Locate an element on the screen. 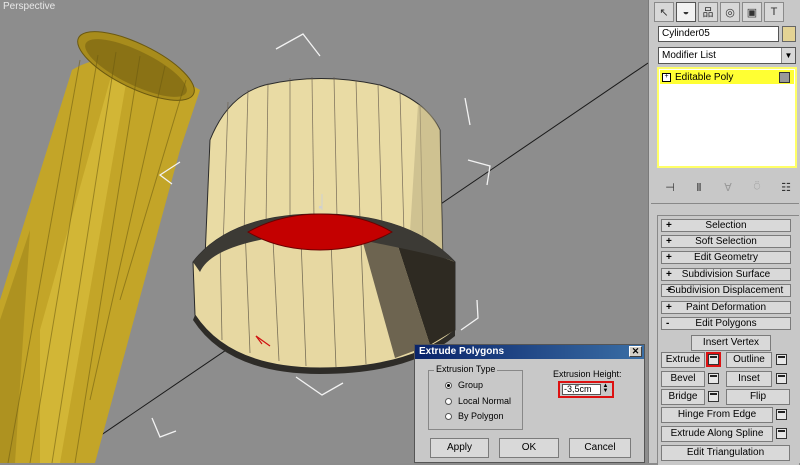 Image resolution: width=800 pixels, height=465 pixels. object-color-swatch is located at coordinates (789, 34).